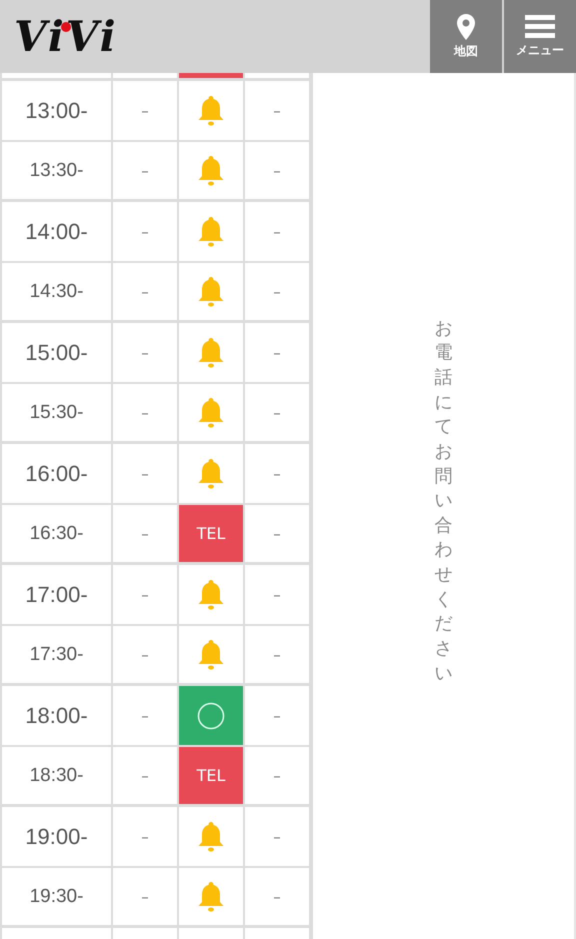 The width and height of the screenshot is (576, 939). What do you see at coordinates (56, 836) in the screenshot?
I see `time-cell: 19:00-` at bounding box center [56, 836].